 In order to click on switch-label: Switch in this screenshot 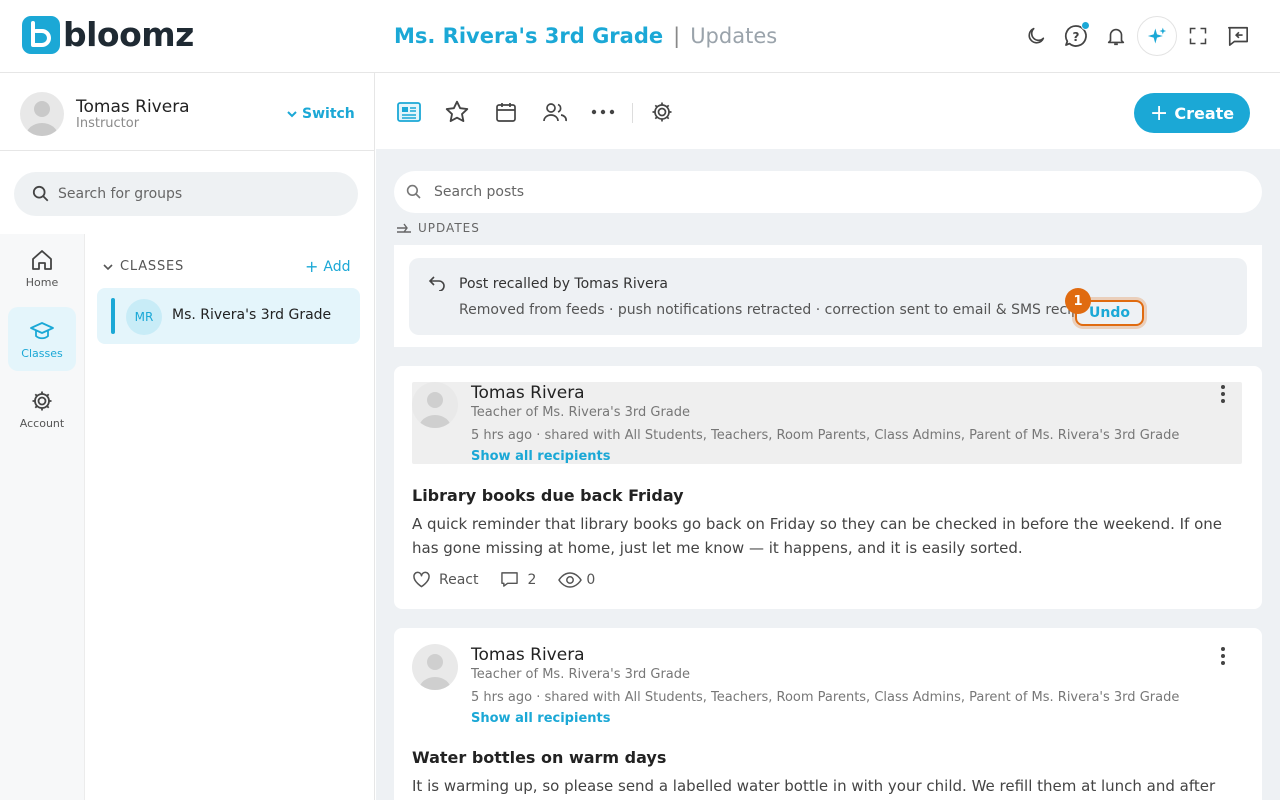, I will do `click(328, 114)`.